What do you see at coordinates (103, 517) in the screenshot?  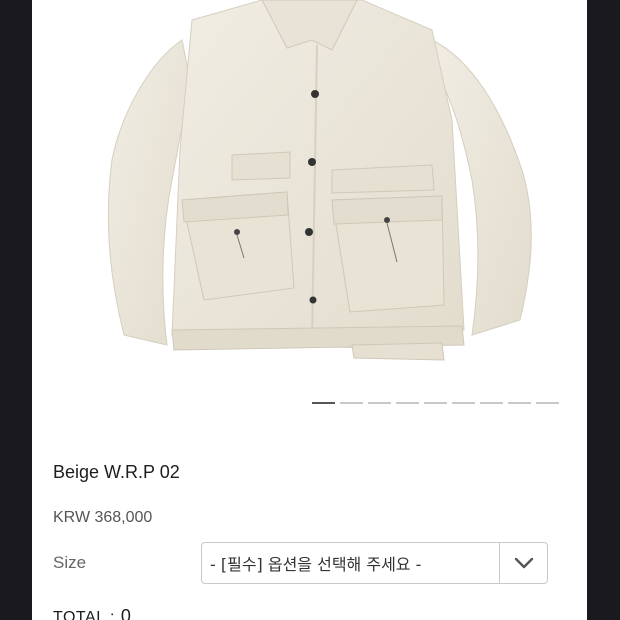 I see `product-price: KRW 368,000` at bounding box center [103, 517].